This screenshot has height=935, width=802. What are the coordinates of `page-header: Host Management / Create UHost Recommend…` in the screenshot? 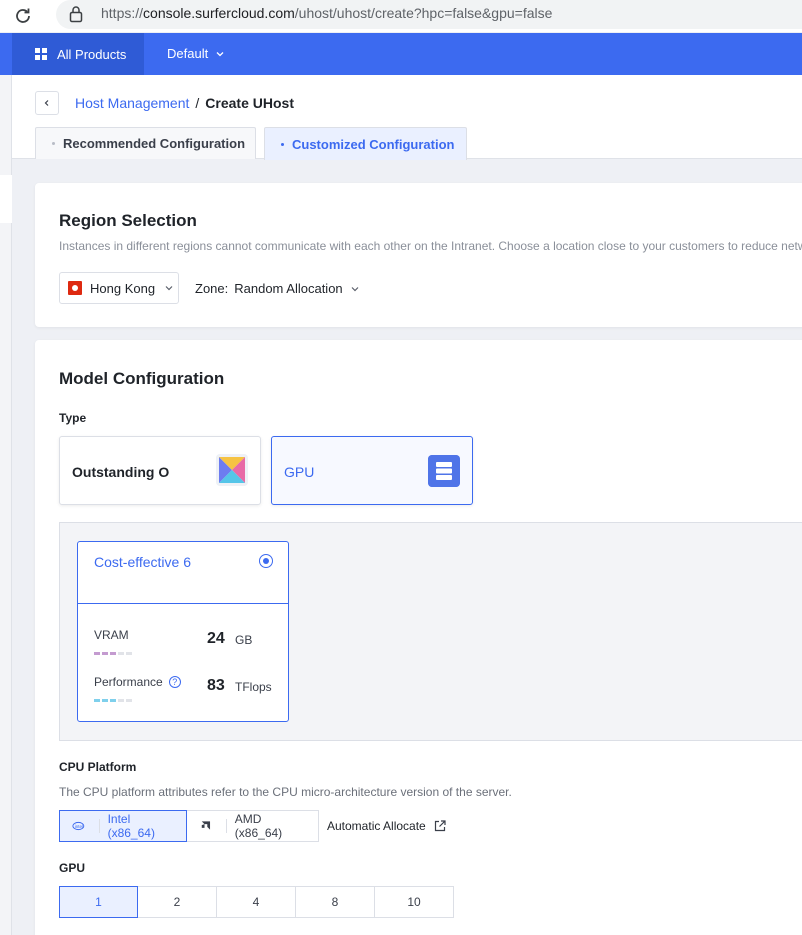 It's located at (407, 117).